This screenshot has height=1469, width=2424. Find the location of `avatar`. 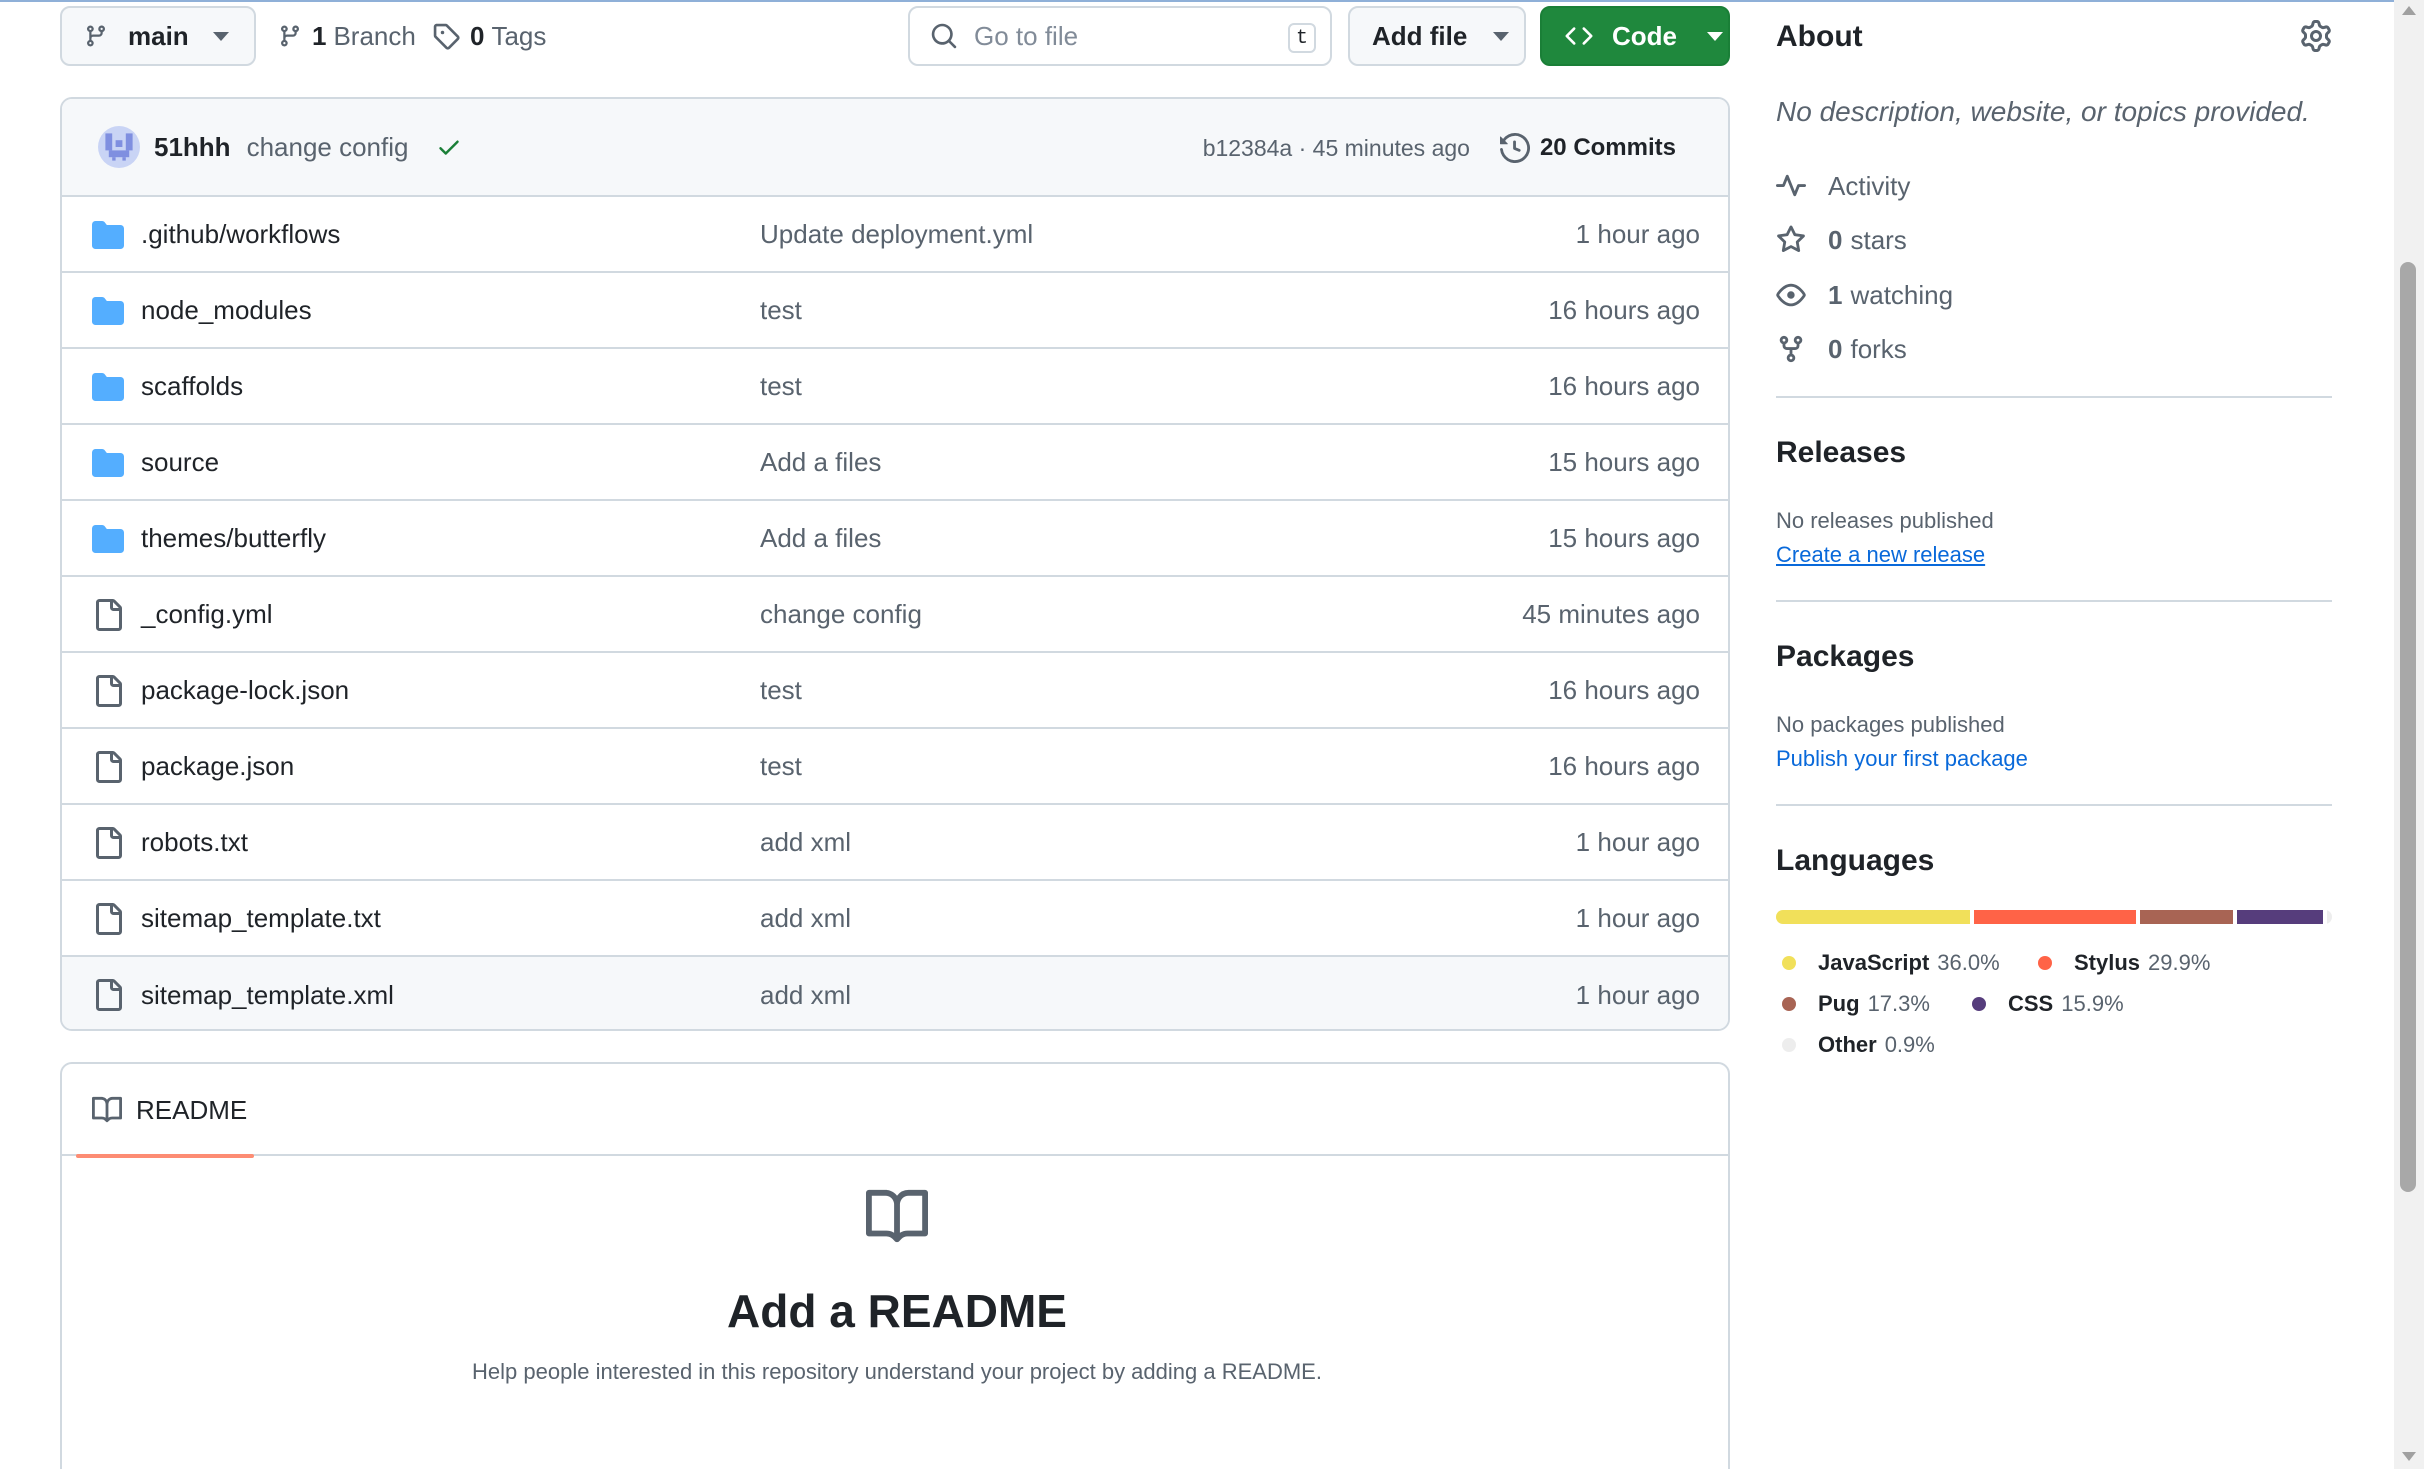

avatar is located at coordinates (119, 147).